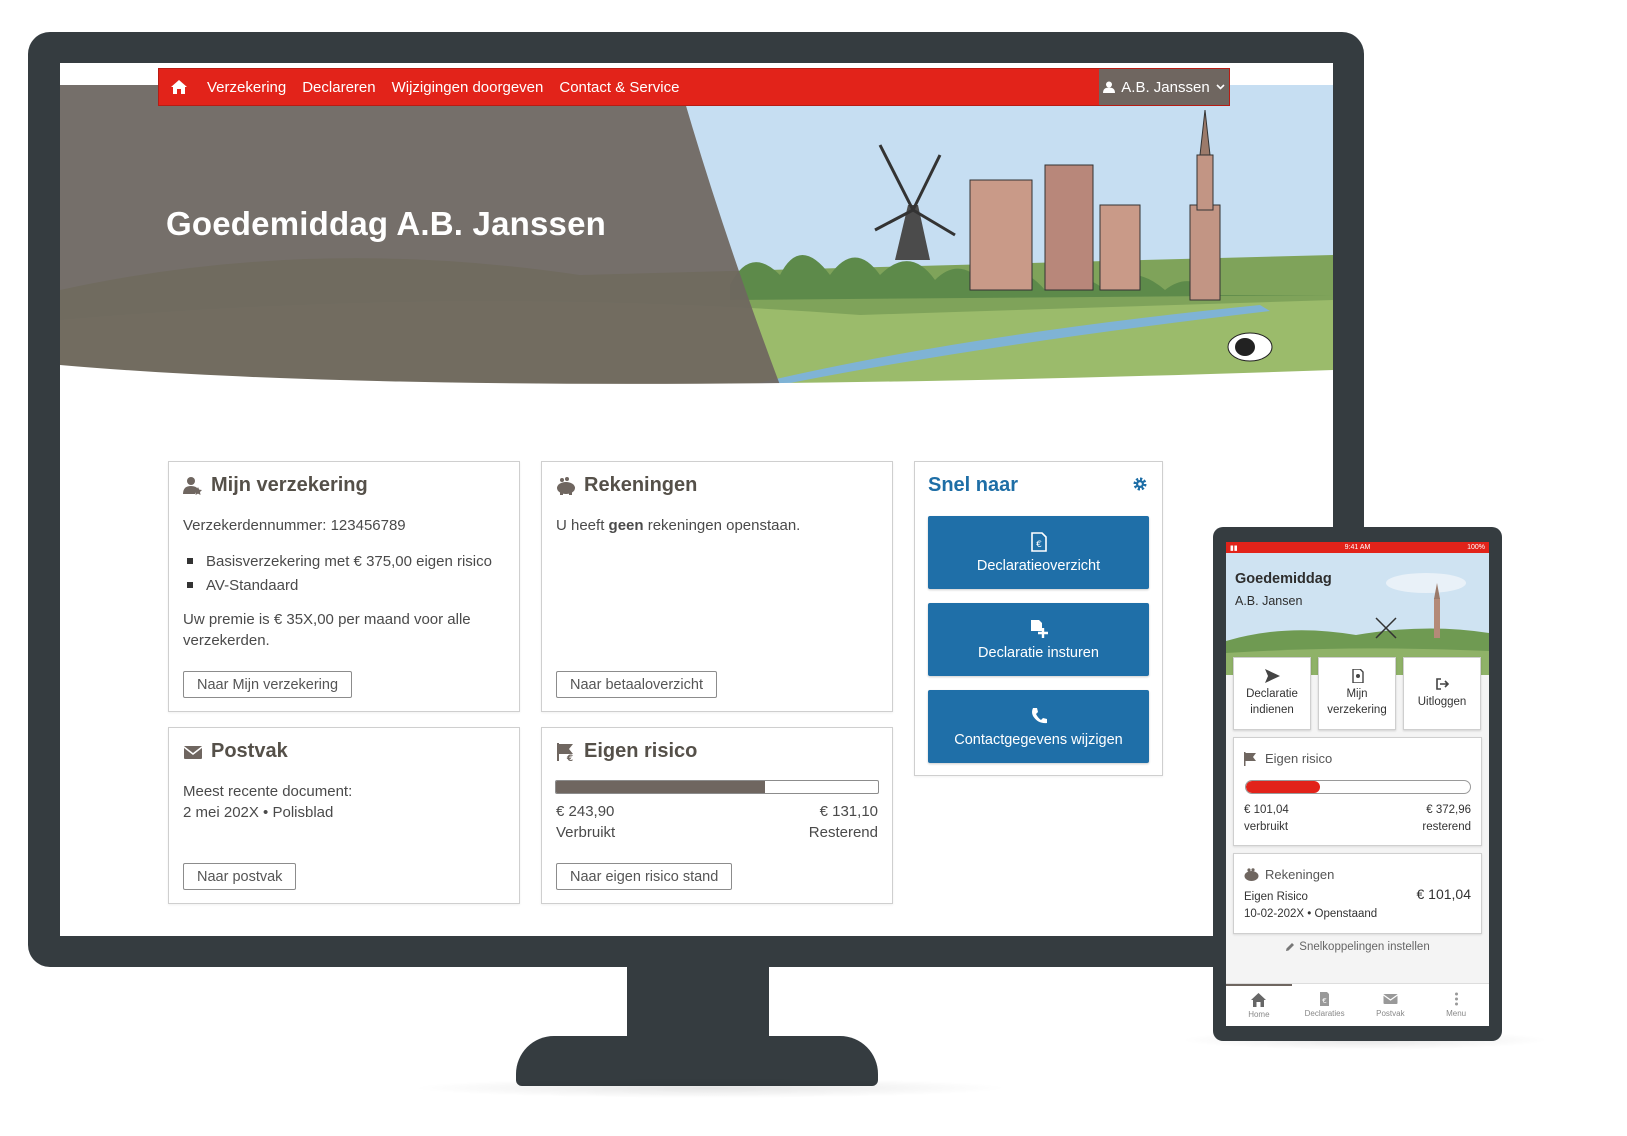 The height and width of the screenshot is (1136, 1627). I want to click on tab-declaraties: € Declaraties, so click(1325, 1005).